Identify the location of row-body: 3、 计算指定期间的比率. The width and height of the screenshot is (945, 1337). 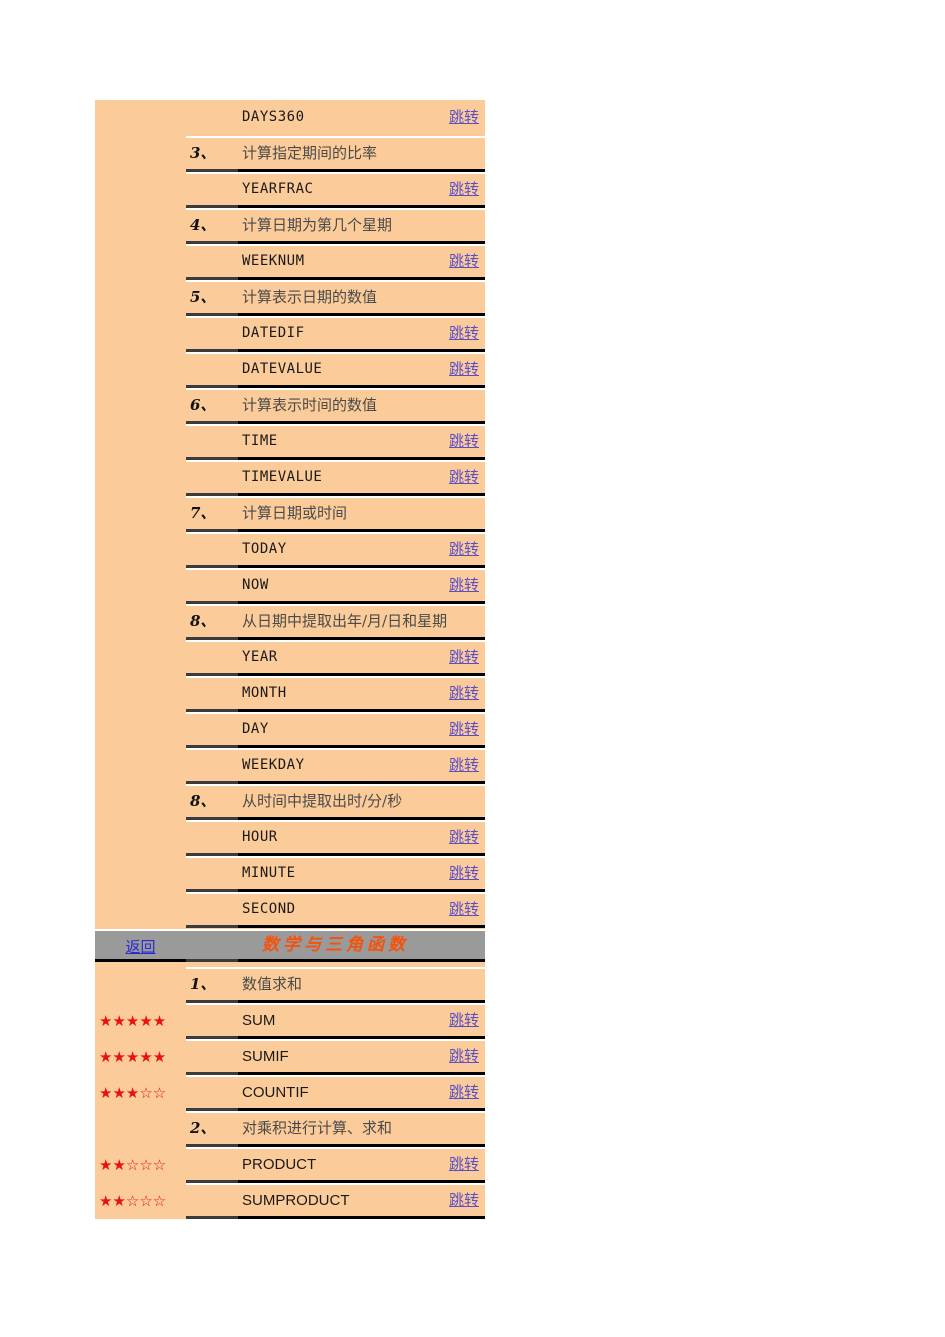
(335, 154).